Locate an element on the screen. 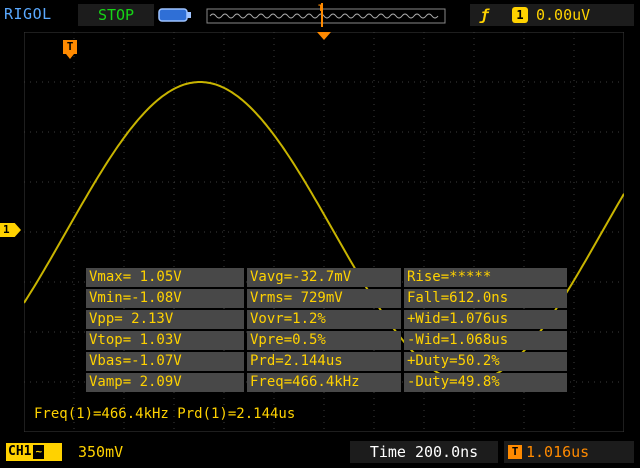 This screenshot has height=468, width=640. channel1-label: CH1 is located at coordinates (20, 451).